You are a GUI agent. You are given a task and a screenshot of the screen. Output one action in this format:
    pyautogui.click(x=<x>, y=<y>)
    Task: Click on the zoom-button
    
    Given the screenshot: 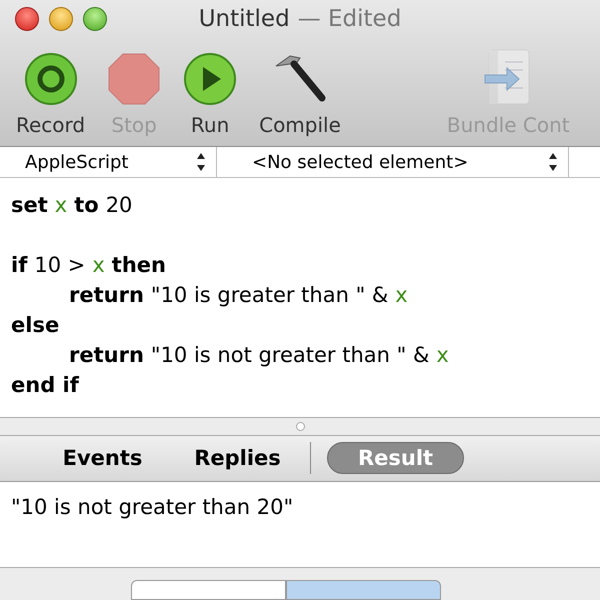 What is the action you would take?
    pyautogui.click(x=95, y=19)
    